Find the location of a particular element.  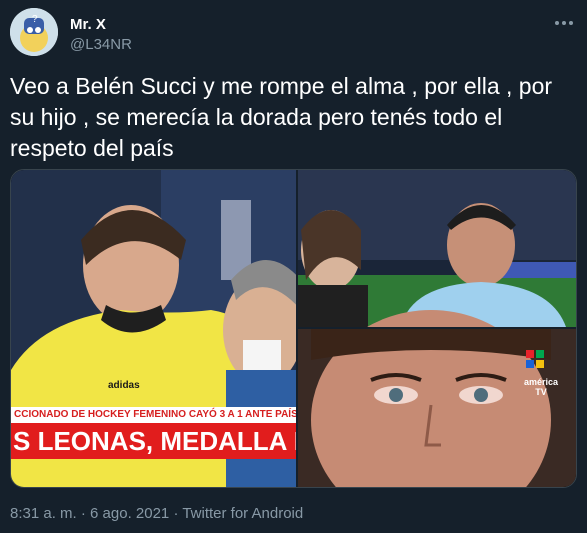

news-ticker-headline: S LEONAS, MEDALLA PLATEA is located at coordinates (153, 441).